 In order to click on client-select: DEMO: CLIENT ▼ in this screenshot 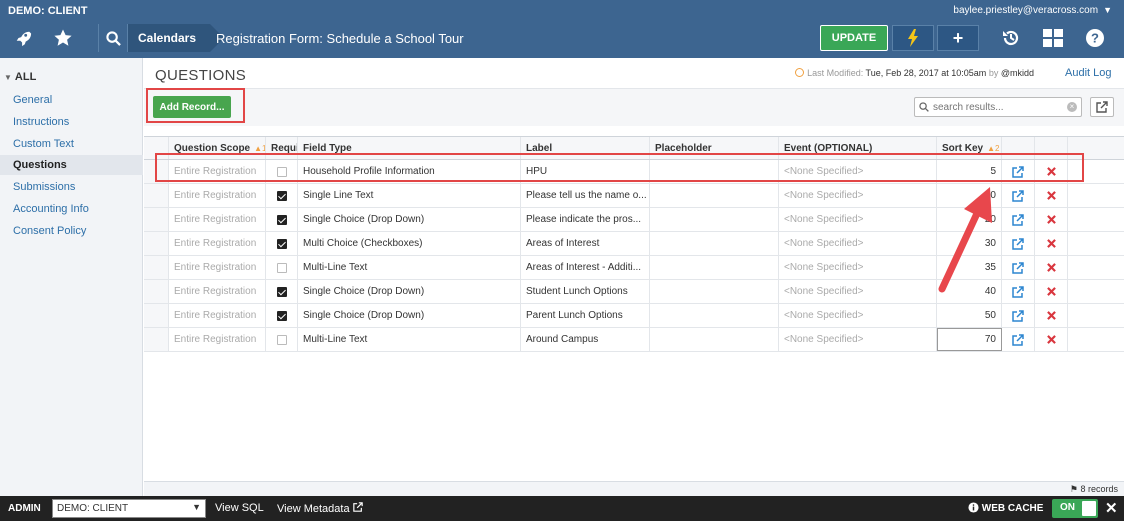, I will do `click(129, 508)`.